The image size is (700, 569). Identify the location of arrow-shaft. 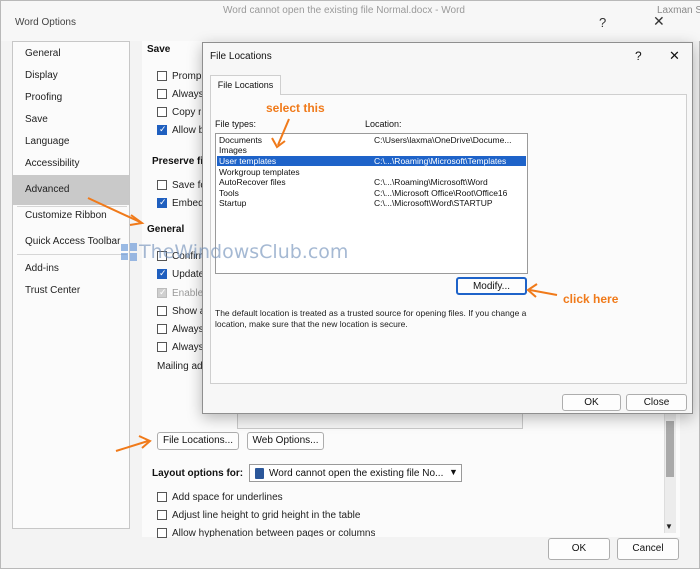
(114, 210).